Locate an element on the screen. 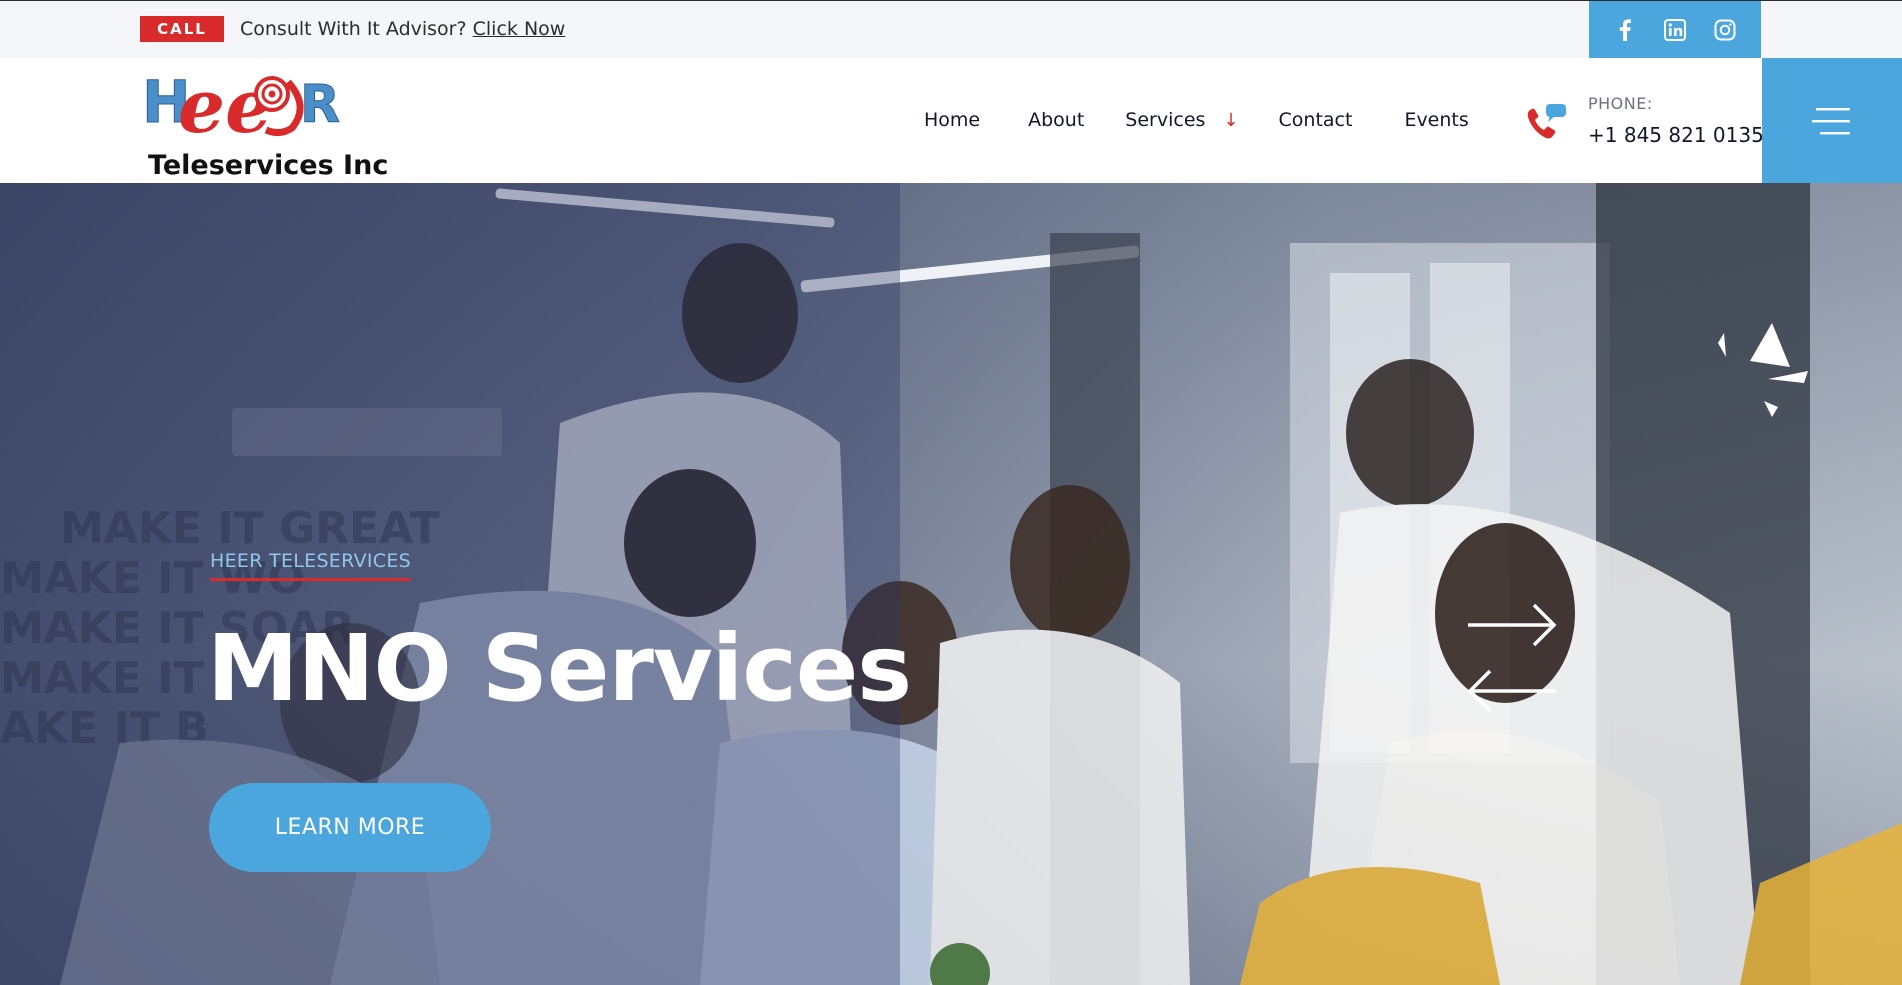 This screenshot has width=1902, height=985. hero-eyebrow: HEER TELESERVICES is located at coordinates (311, 565).